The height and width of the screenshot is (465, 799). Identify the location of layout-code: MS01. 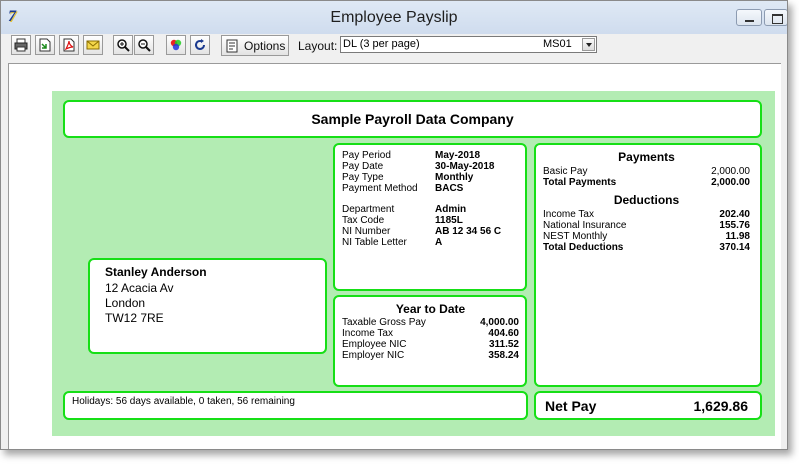
(557, 44).